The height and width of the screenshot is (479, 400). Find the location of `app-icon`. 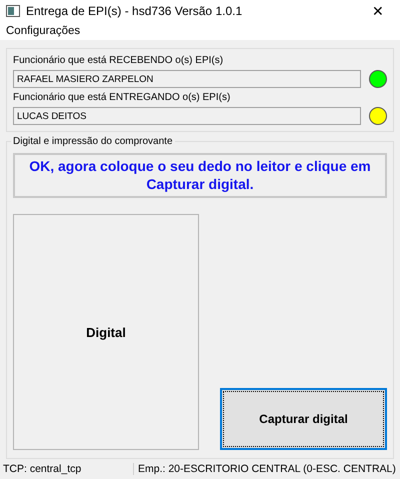

app-icon is located at coordinates (13, 11).